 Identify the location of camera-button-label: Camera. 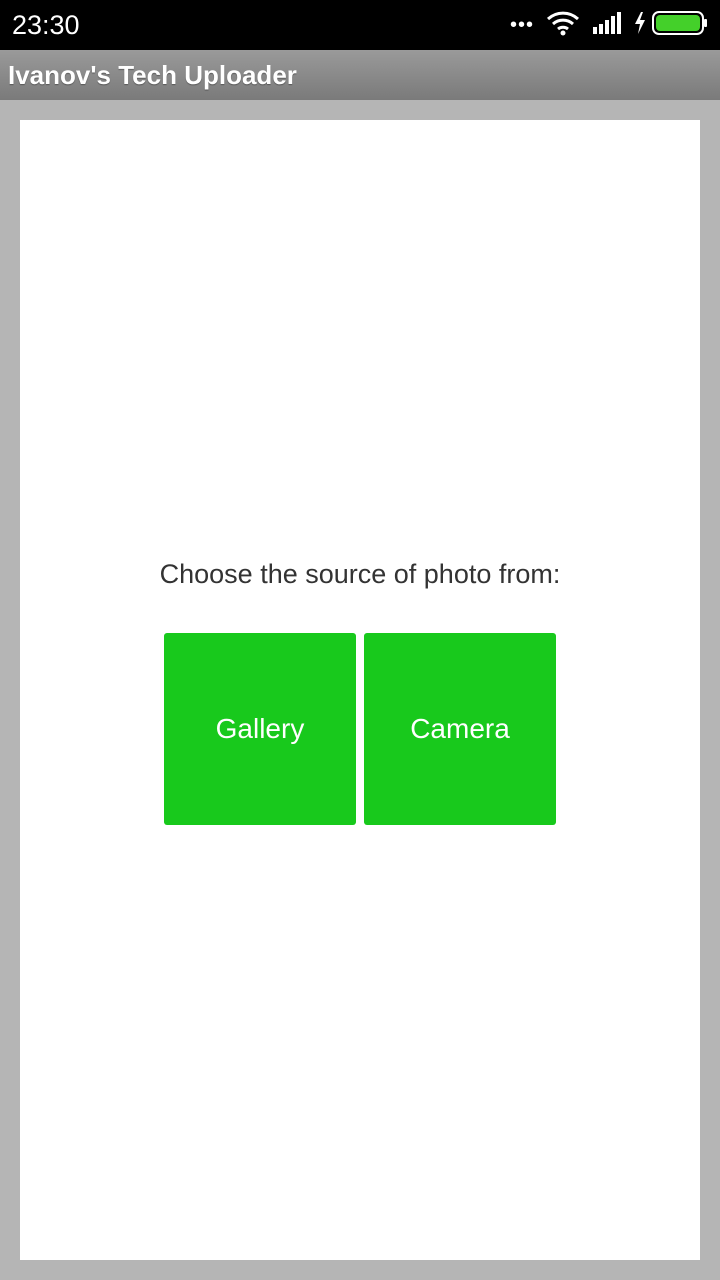
(460, 728).